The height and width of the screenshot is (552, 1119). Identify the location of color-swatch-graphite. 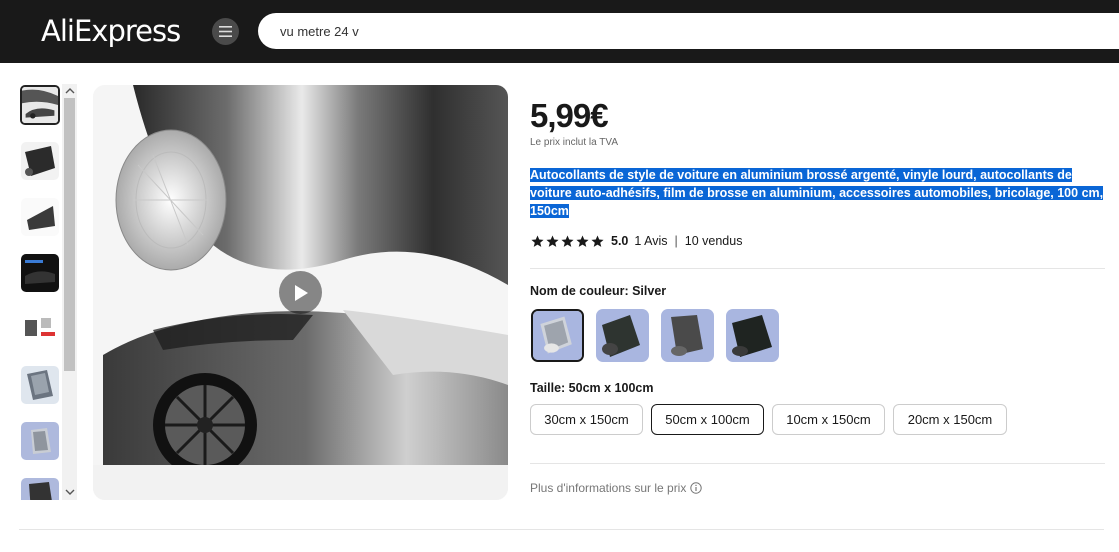
(752, 335).